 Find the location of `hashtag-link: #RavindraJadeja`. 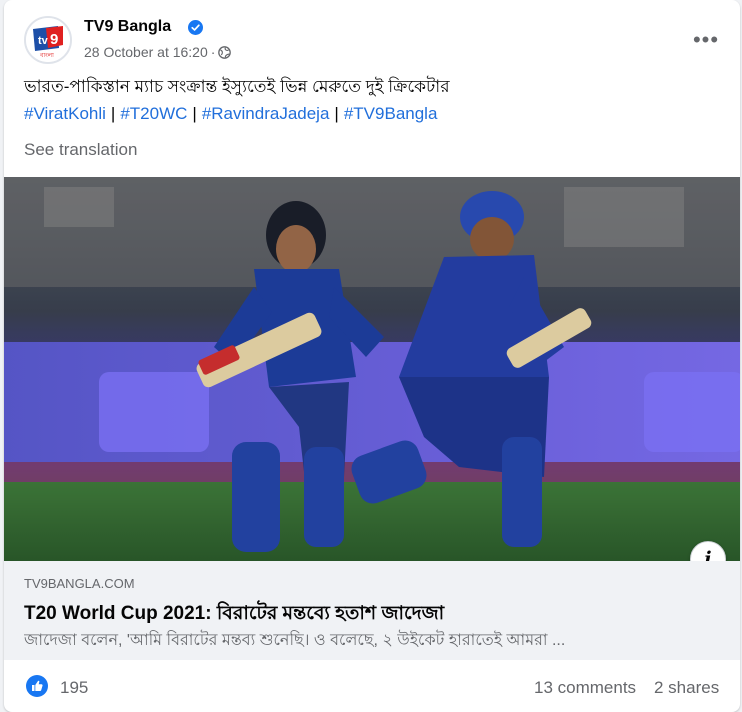

hashtag-link: #RavindraJadeja is located at coordinates (266, 113).